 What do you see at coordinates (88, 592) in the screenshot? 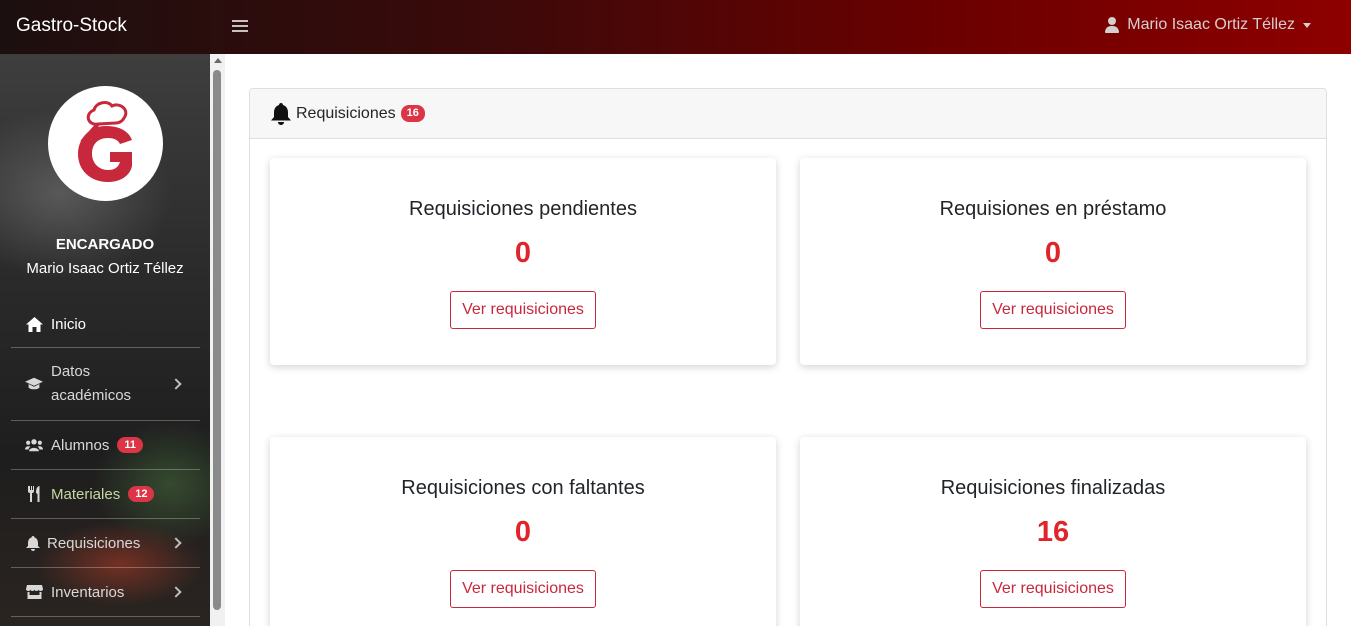
I see `sidebar-item-label: Inventarios` at bounding box center [88, 592].